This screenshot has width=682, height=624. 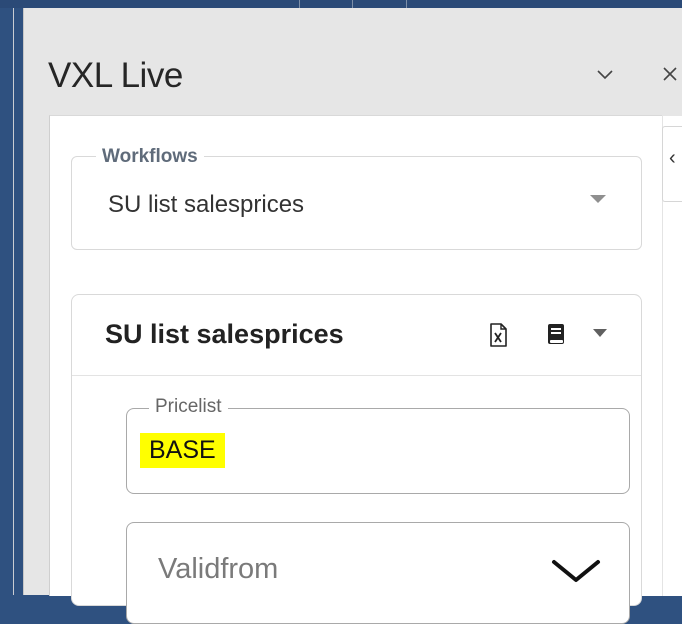 I want to click on pricelist-label: Pricelist, so click(x=188, y=407).